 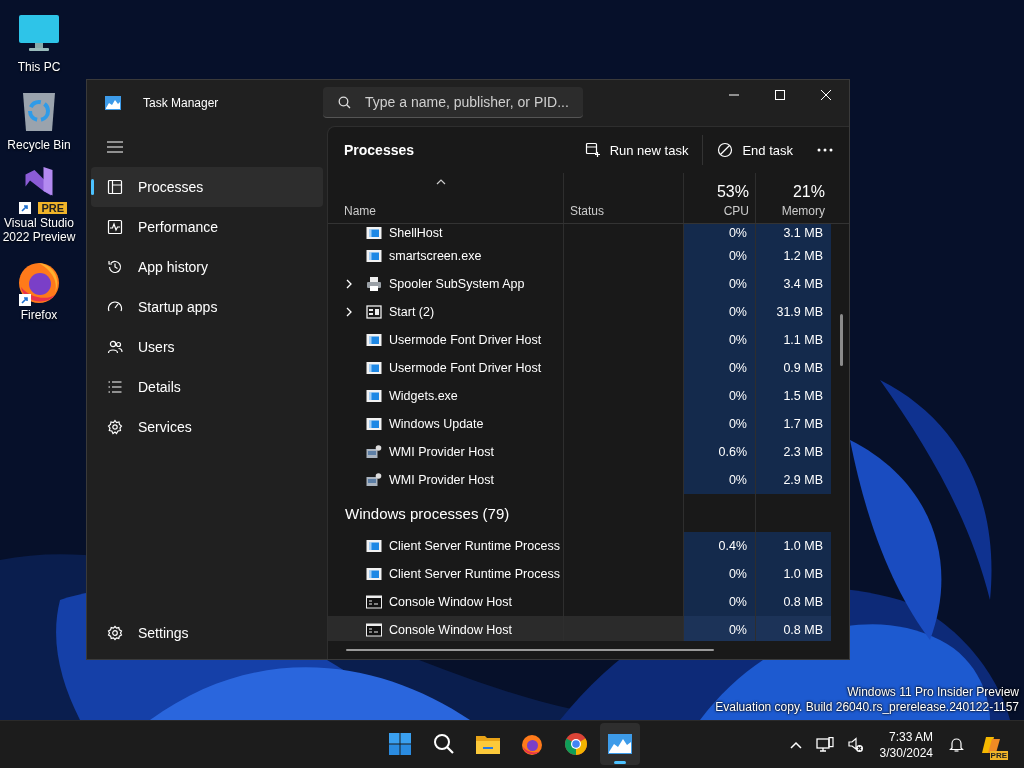 I want to click on build-watermark-text: Windows 11 Pro Insider Preview, so click(x=933, y=692).